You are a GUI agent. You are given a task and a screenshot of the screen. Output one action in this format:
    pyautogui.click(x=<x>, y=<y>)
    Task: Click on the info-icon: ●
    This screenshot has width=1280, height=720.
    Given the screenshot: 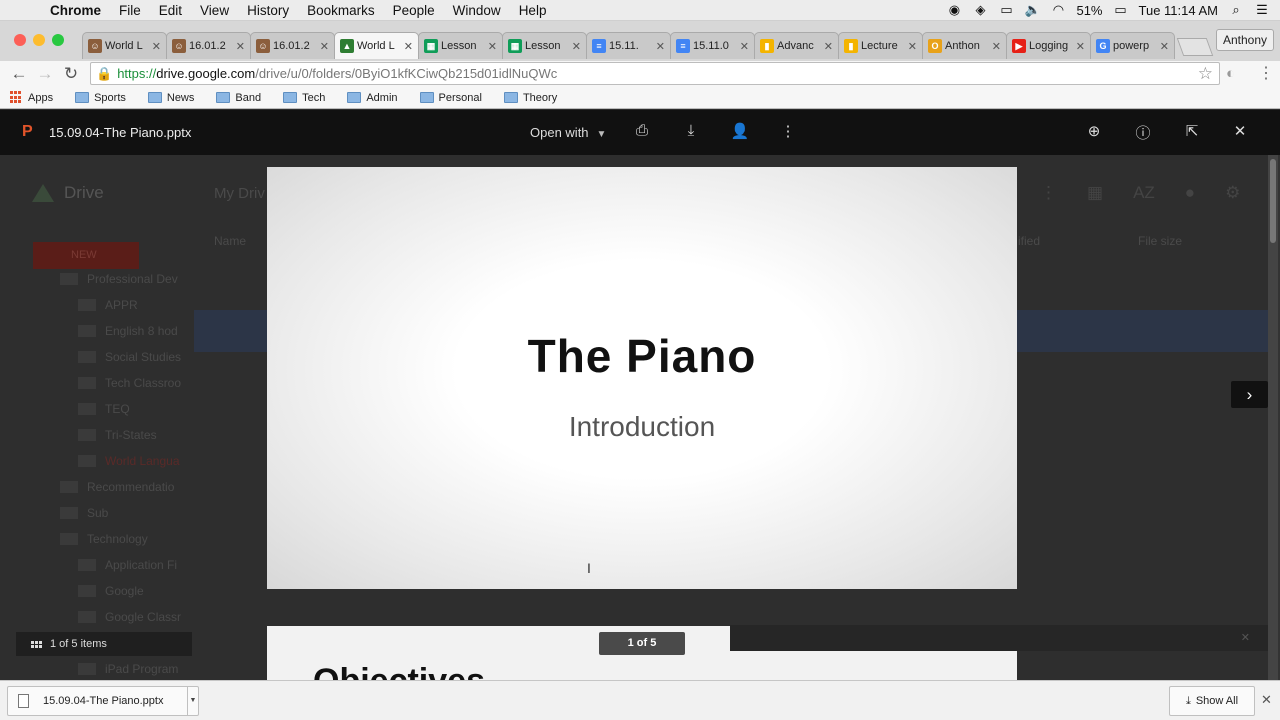 What is the action you would take?
    pyautogui.click(x=1190, y=192)
    